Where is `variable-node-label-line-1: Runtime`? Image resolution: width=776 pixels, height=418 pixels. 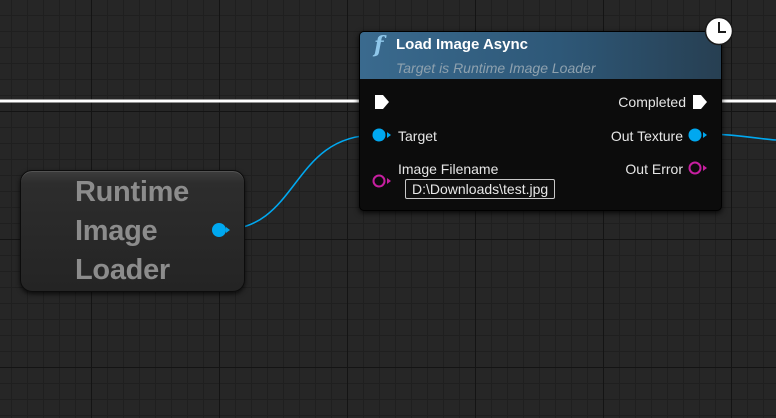
variable-node-label-line-1: Runtime is located at coordinates (132, 192).